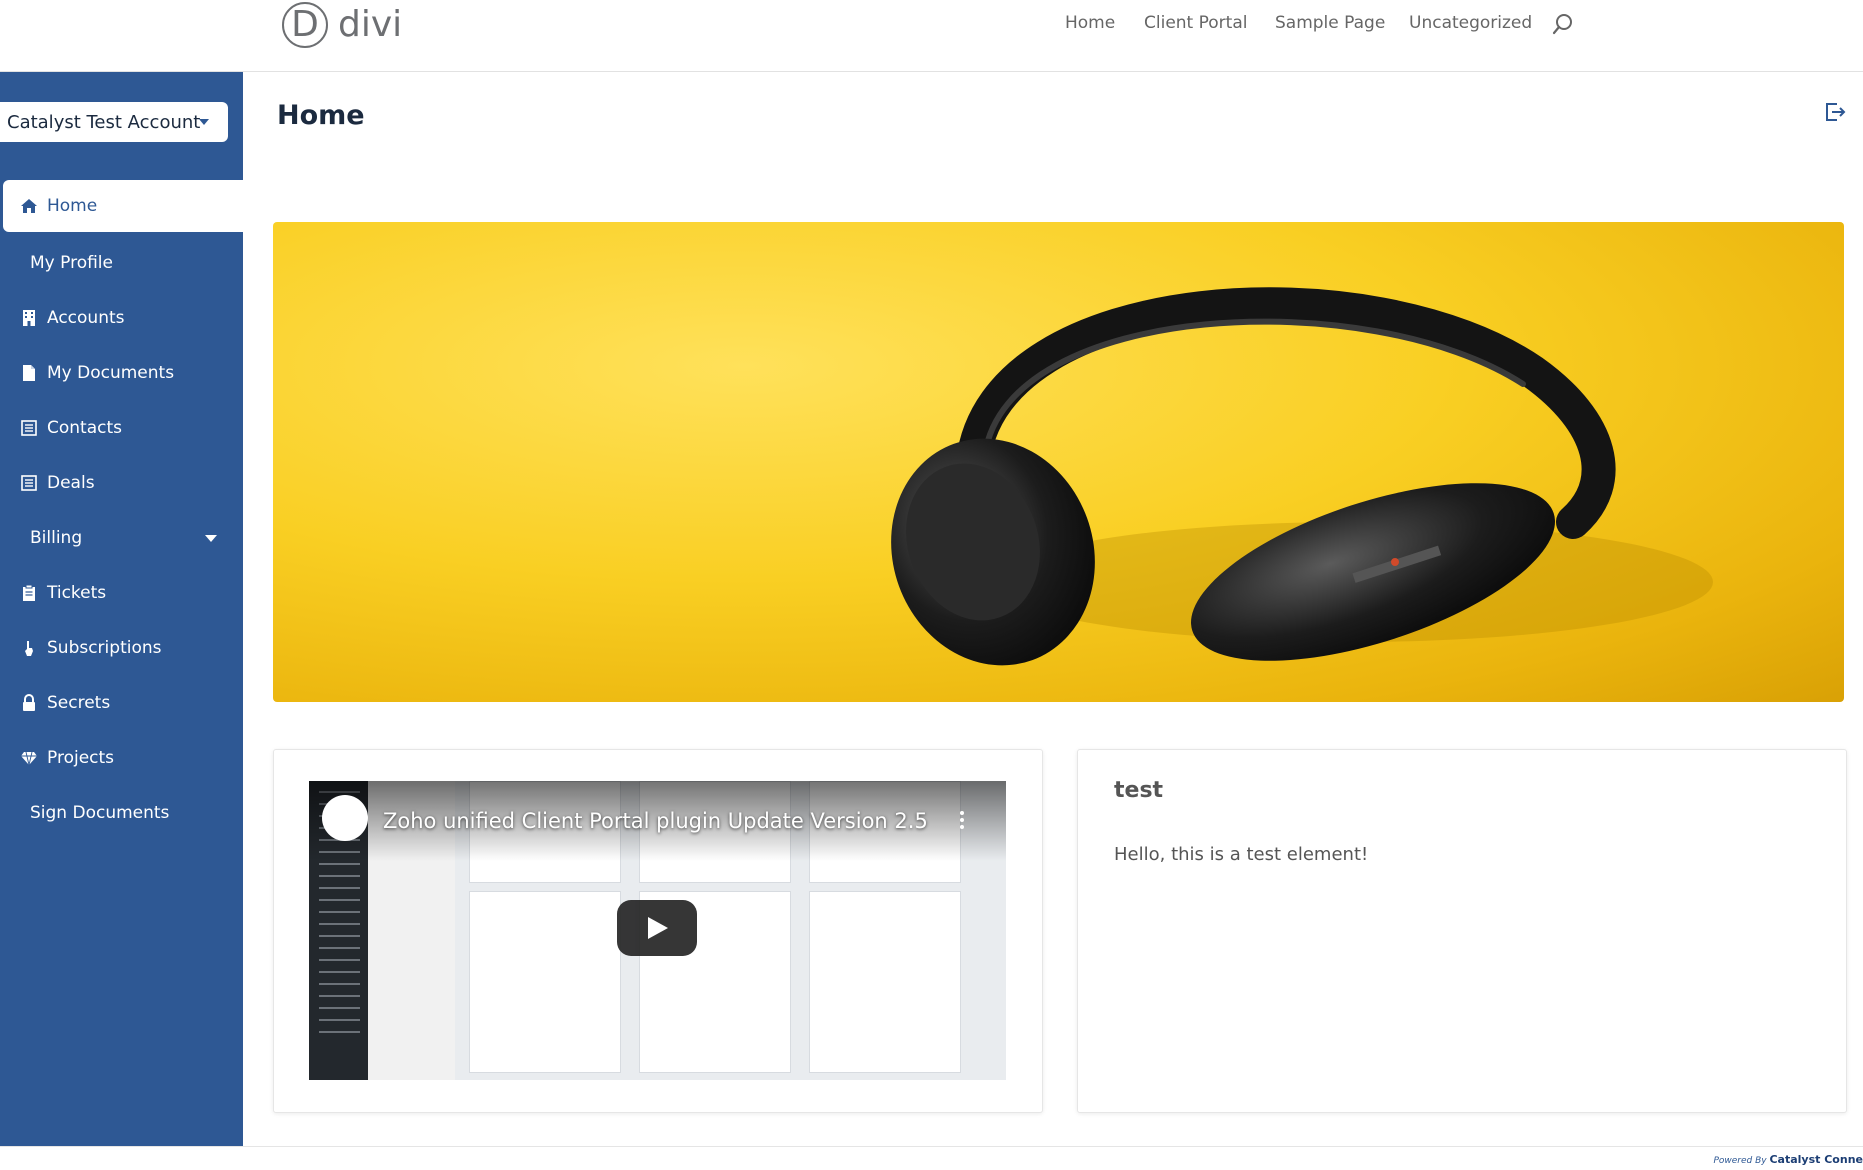  Describe the element at coordinates (1195, 23) in the screenshot. I see `top-nav-client-portal: Client Portal` at that location.